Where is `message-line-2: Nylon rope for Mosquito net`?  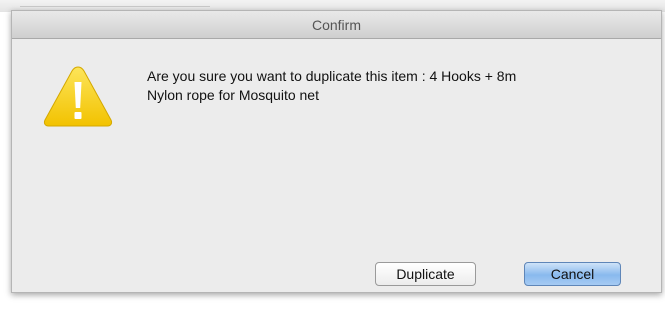
message-line-2: Nylon rope for Mosquito net is located at coordinates (233, 95).